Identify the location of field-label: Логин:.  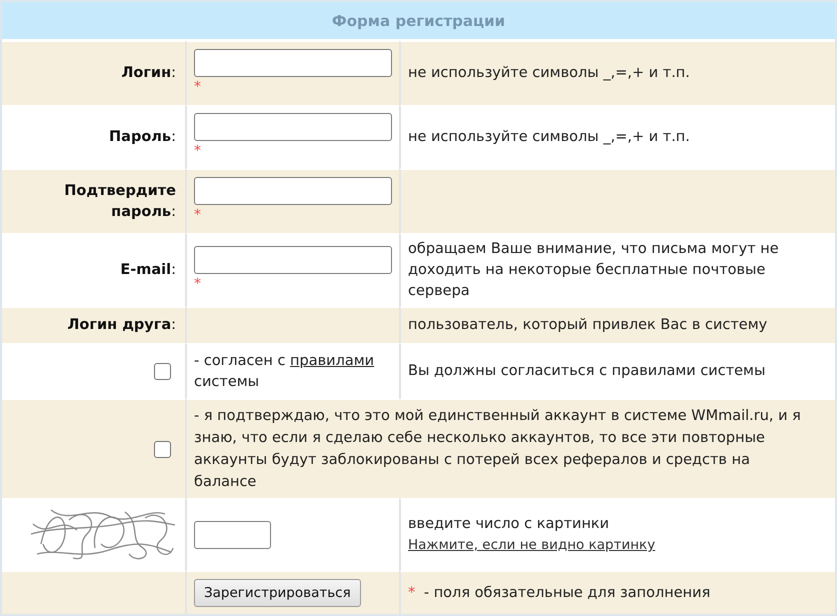
(148, 73).